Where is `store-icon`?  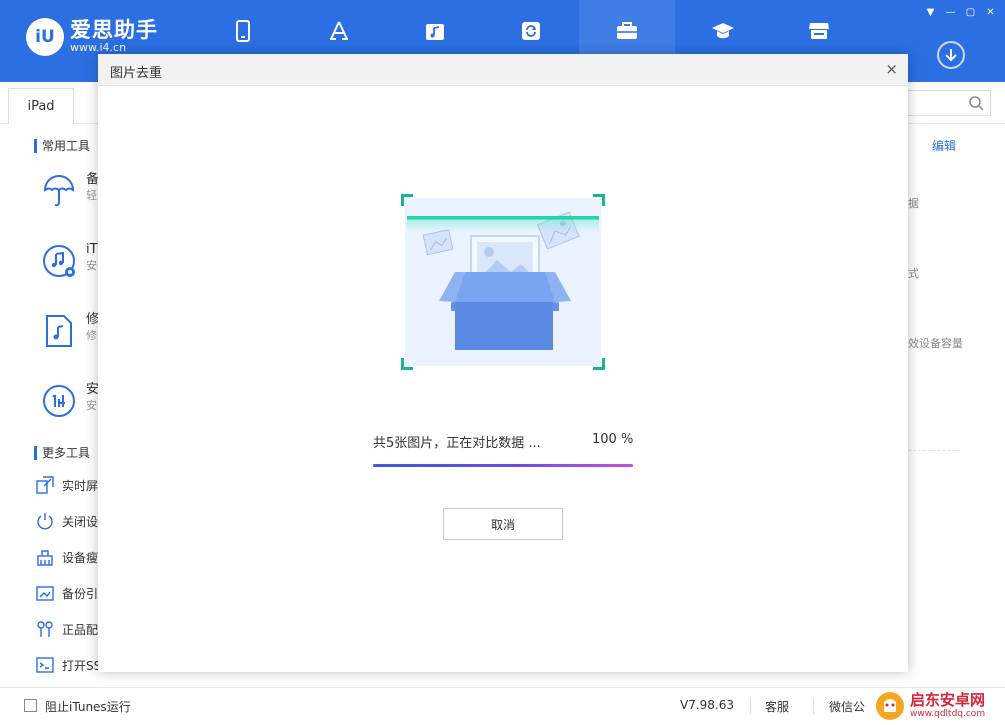 store-icon is located at coordinates (819, 31).